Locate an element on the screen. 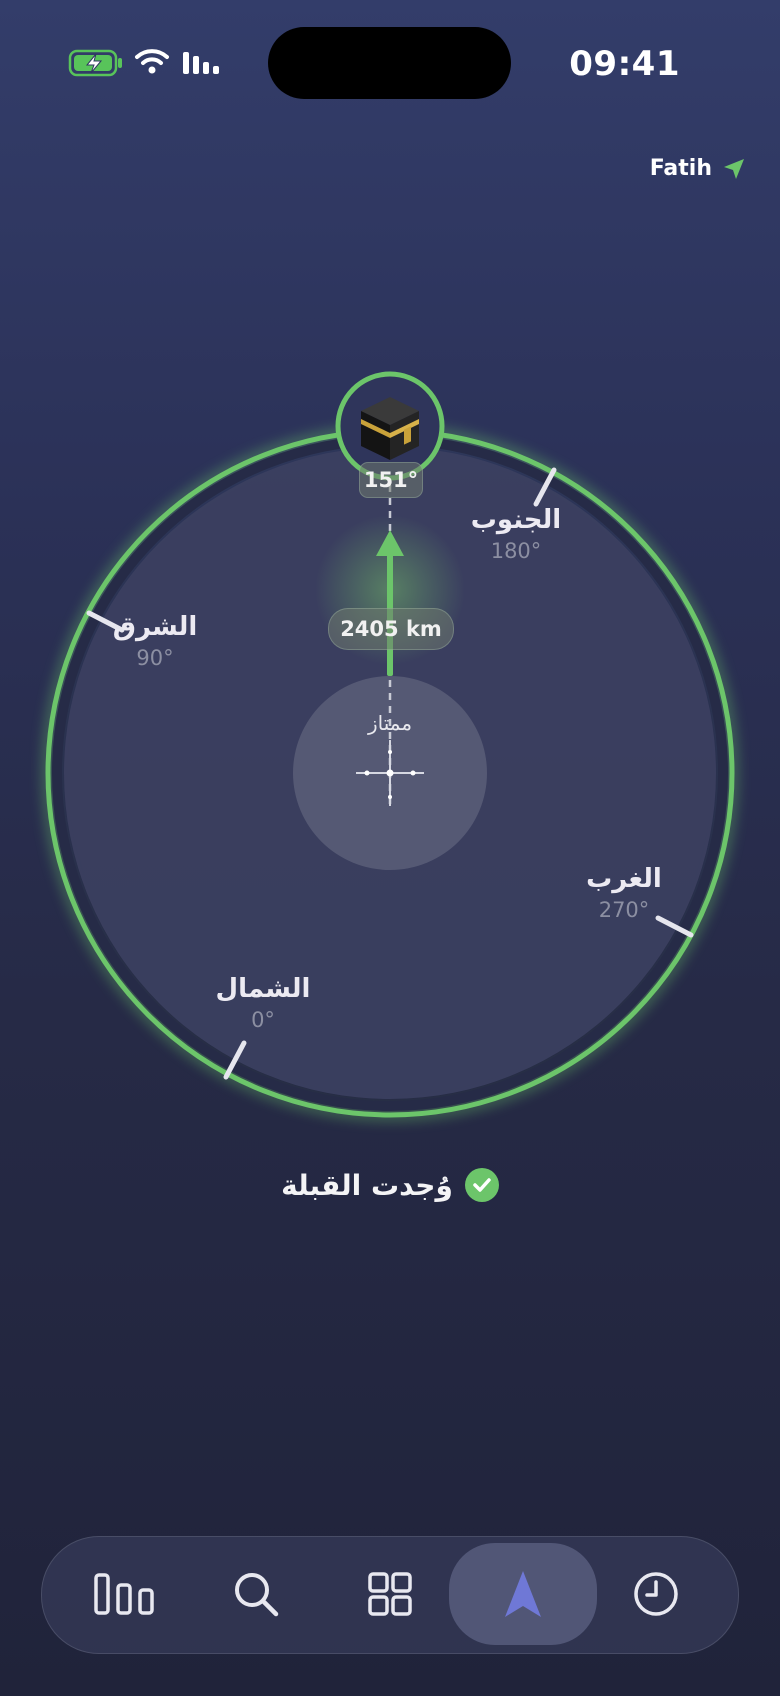 Image resolution: width=780 pixels, height=1696 pixels. qibla-found-text: وُجدت القبلة is located at coordinates (367, 1185).